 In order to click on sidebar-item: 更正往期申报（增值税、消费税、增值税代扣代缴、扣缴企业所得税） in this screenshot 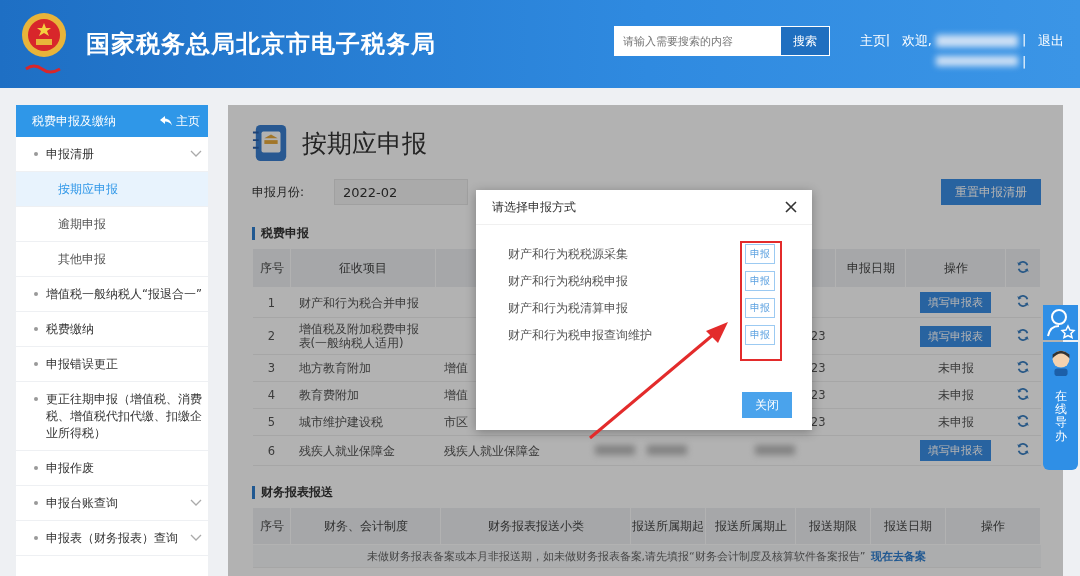, I will do `click(112, 416)`.